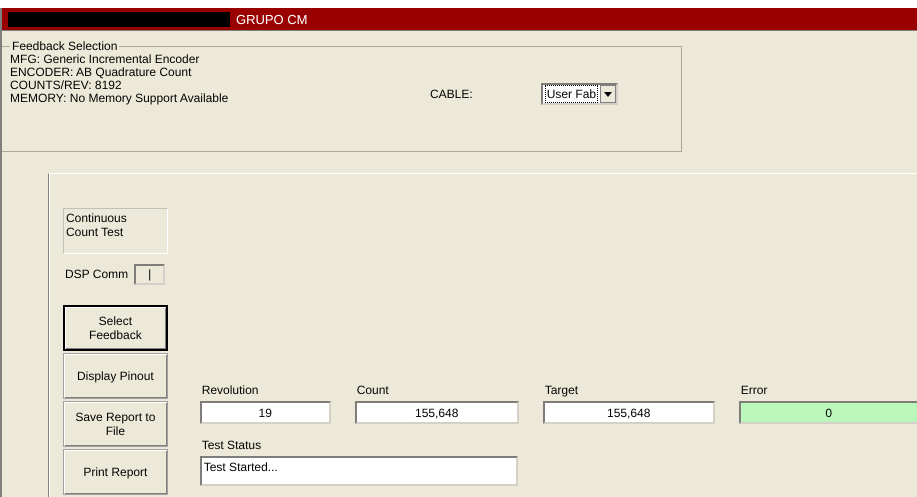 The width and height of the screenshot is (917, 497). What do you see at coordinates (120, 98) in the screenshot?
I see `feedback-info-text: MEMORY: No Memory Support Available` at bounding box center [120, 98].